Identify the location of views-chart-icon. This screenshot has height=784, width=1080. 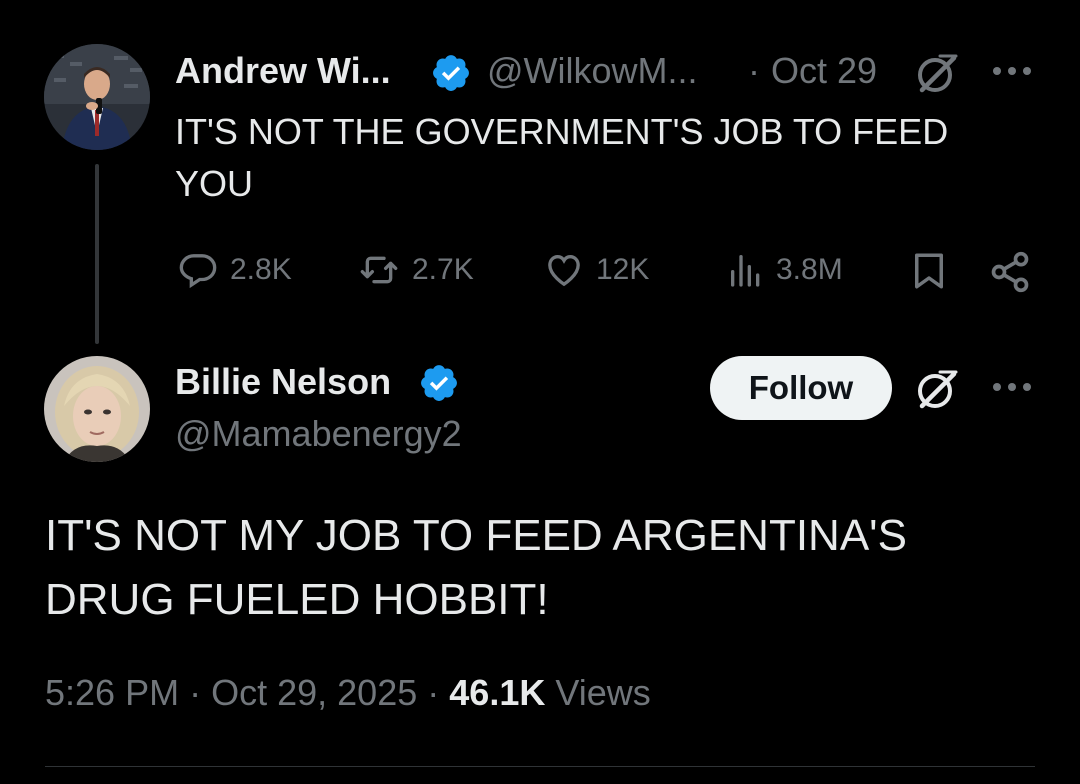
(745, 271).